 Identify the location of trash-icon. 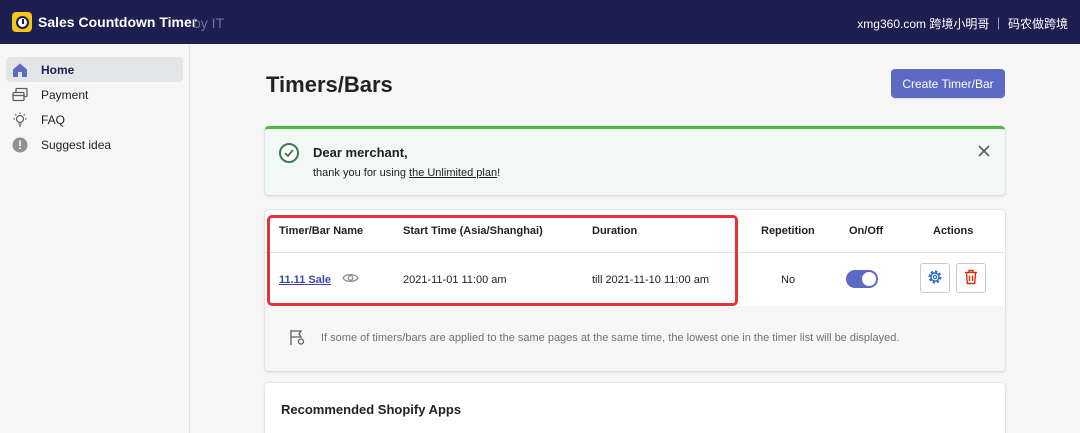
(971, 278).